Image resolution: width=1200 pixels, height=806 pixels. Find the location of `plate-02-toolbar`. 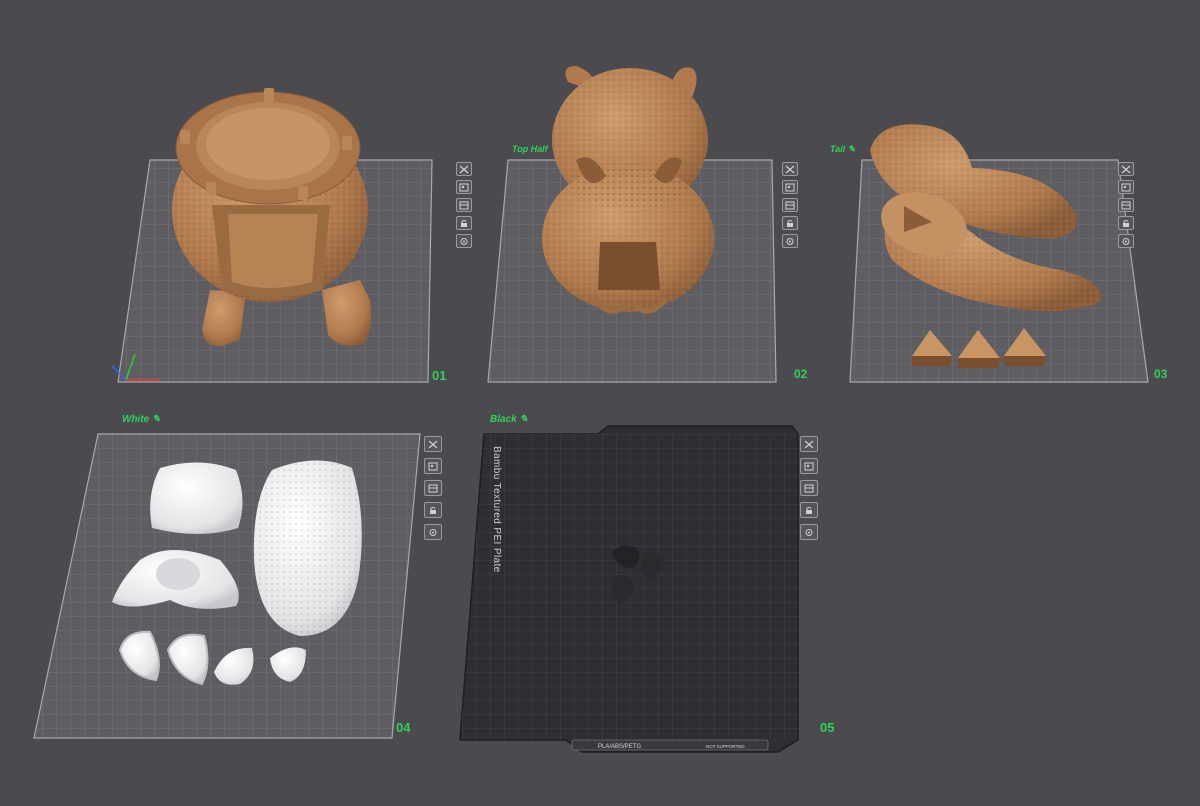

plate-02-toolbar is located at coordinates (790, 205).